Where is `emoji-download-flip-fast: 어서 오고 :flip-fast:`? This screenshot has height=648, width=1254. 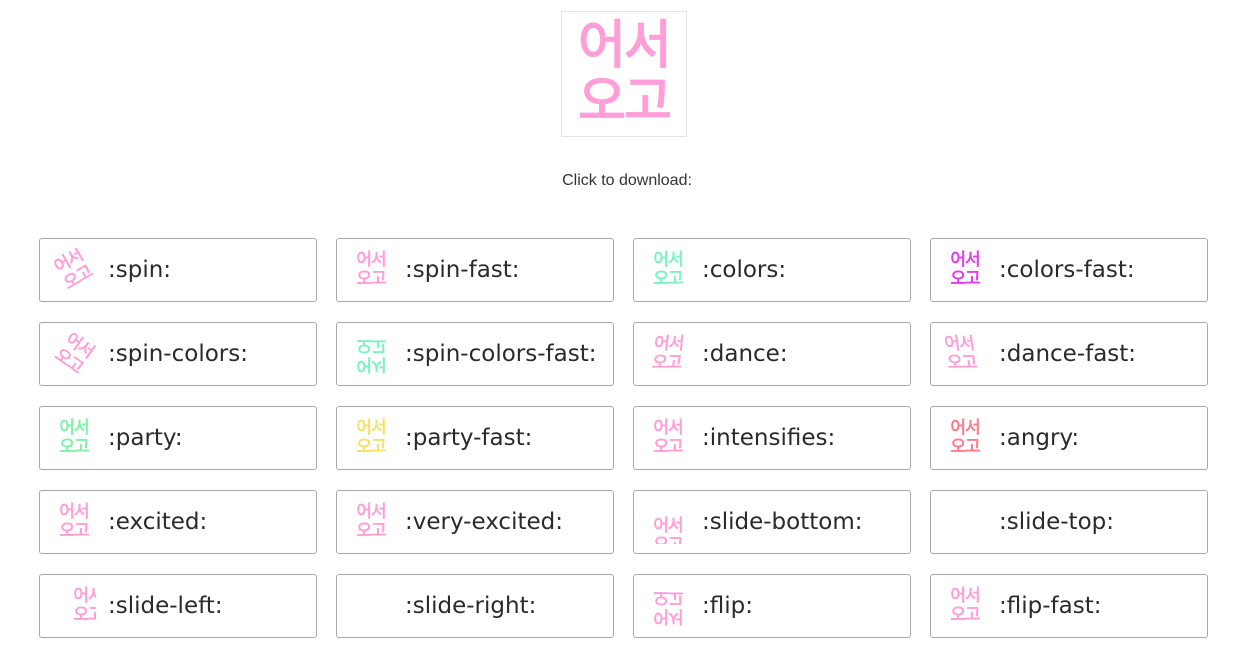 emoji-download-flip-fast: 어서 오고 :flip-fast: is located at coordinates (1069, 606).